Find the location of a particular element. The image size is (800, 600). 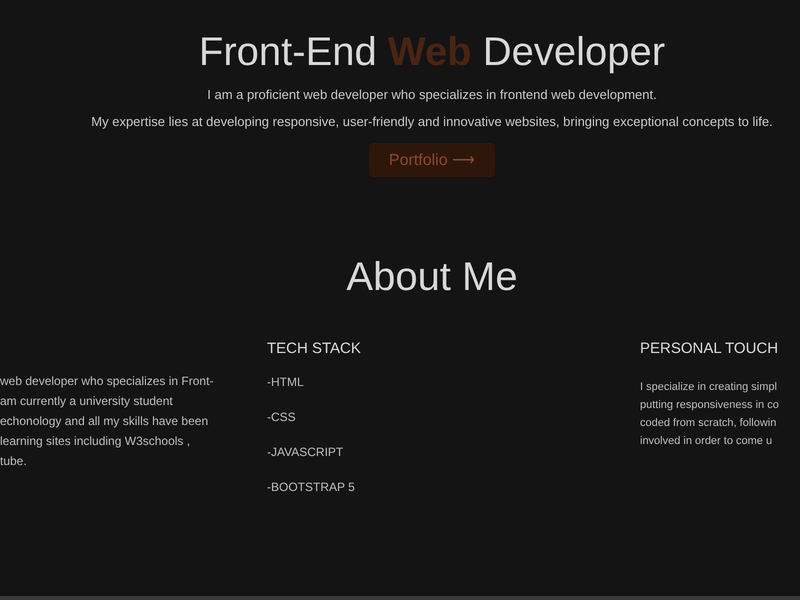

intro-text: My expertise lies at developing responsive, user-friendly and innovative websites, bringing exceptional concepts to life. is located at coordinates (432, 121).